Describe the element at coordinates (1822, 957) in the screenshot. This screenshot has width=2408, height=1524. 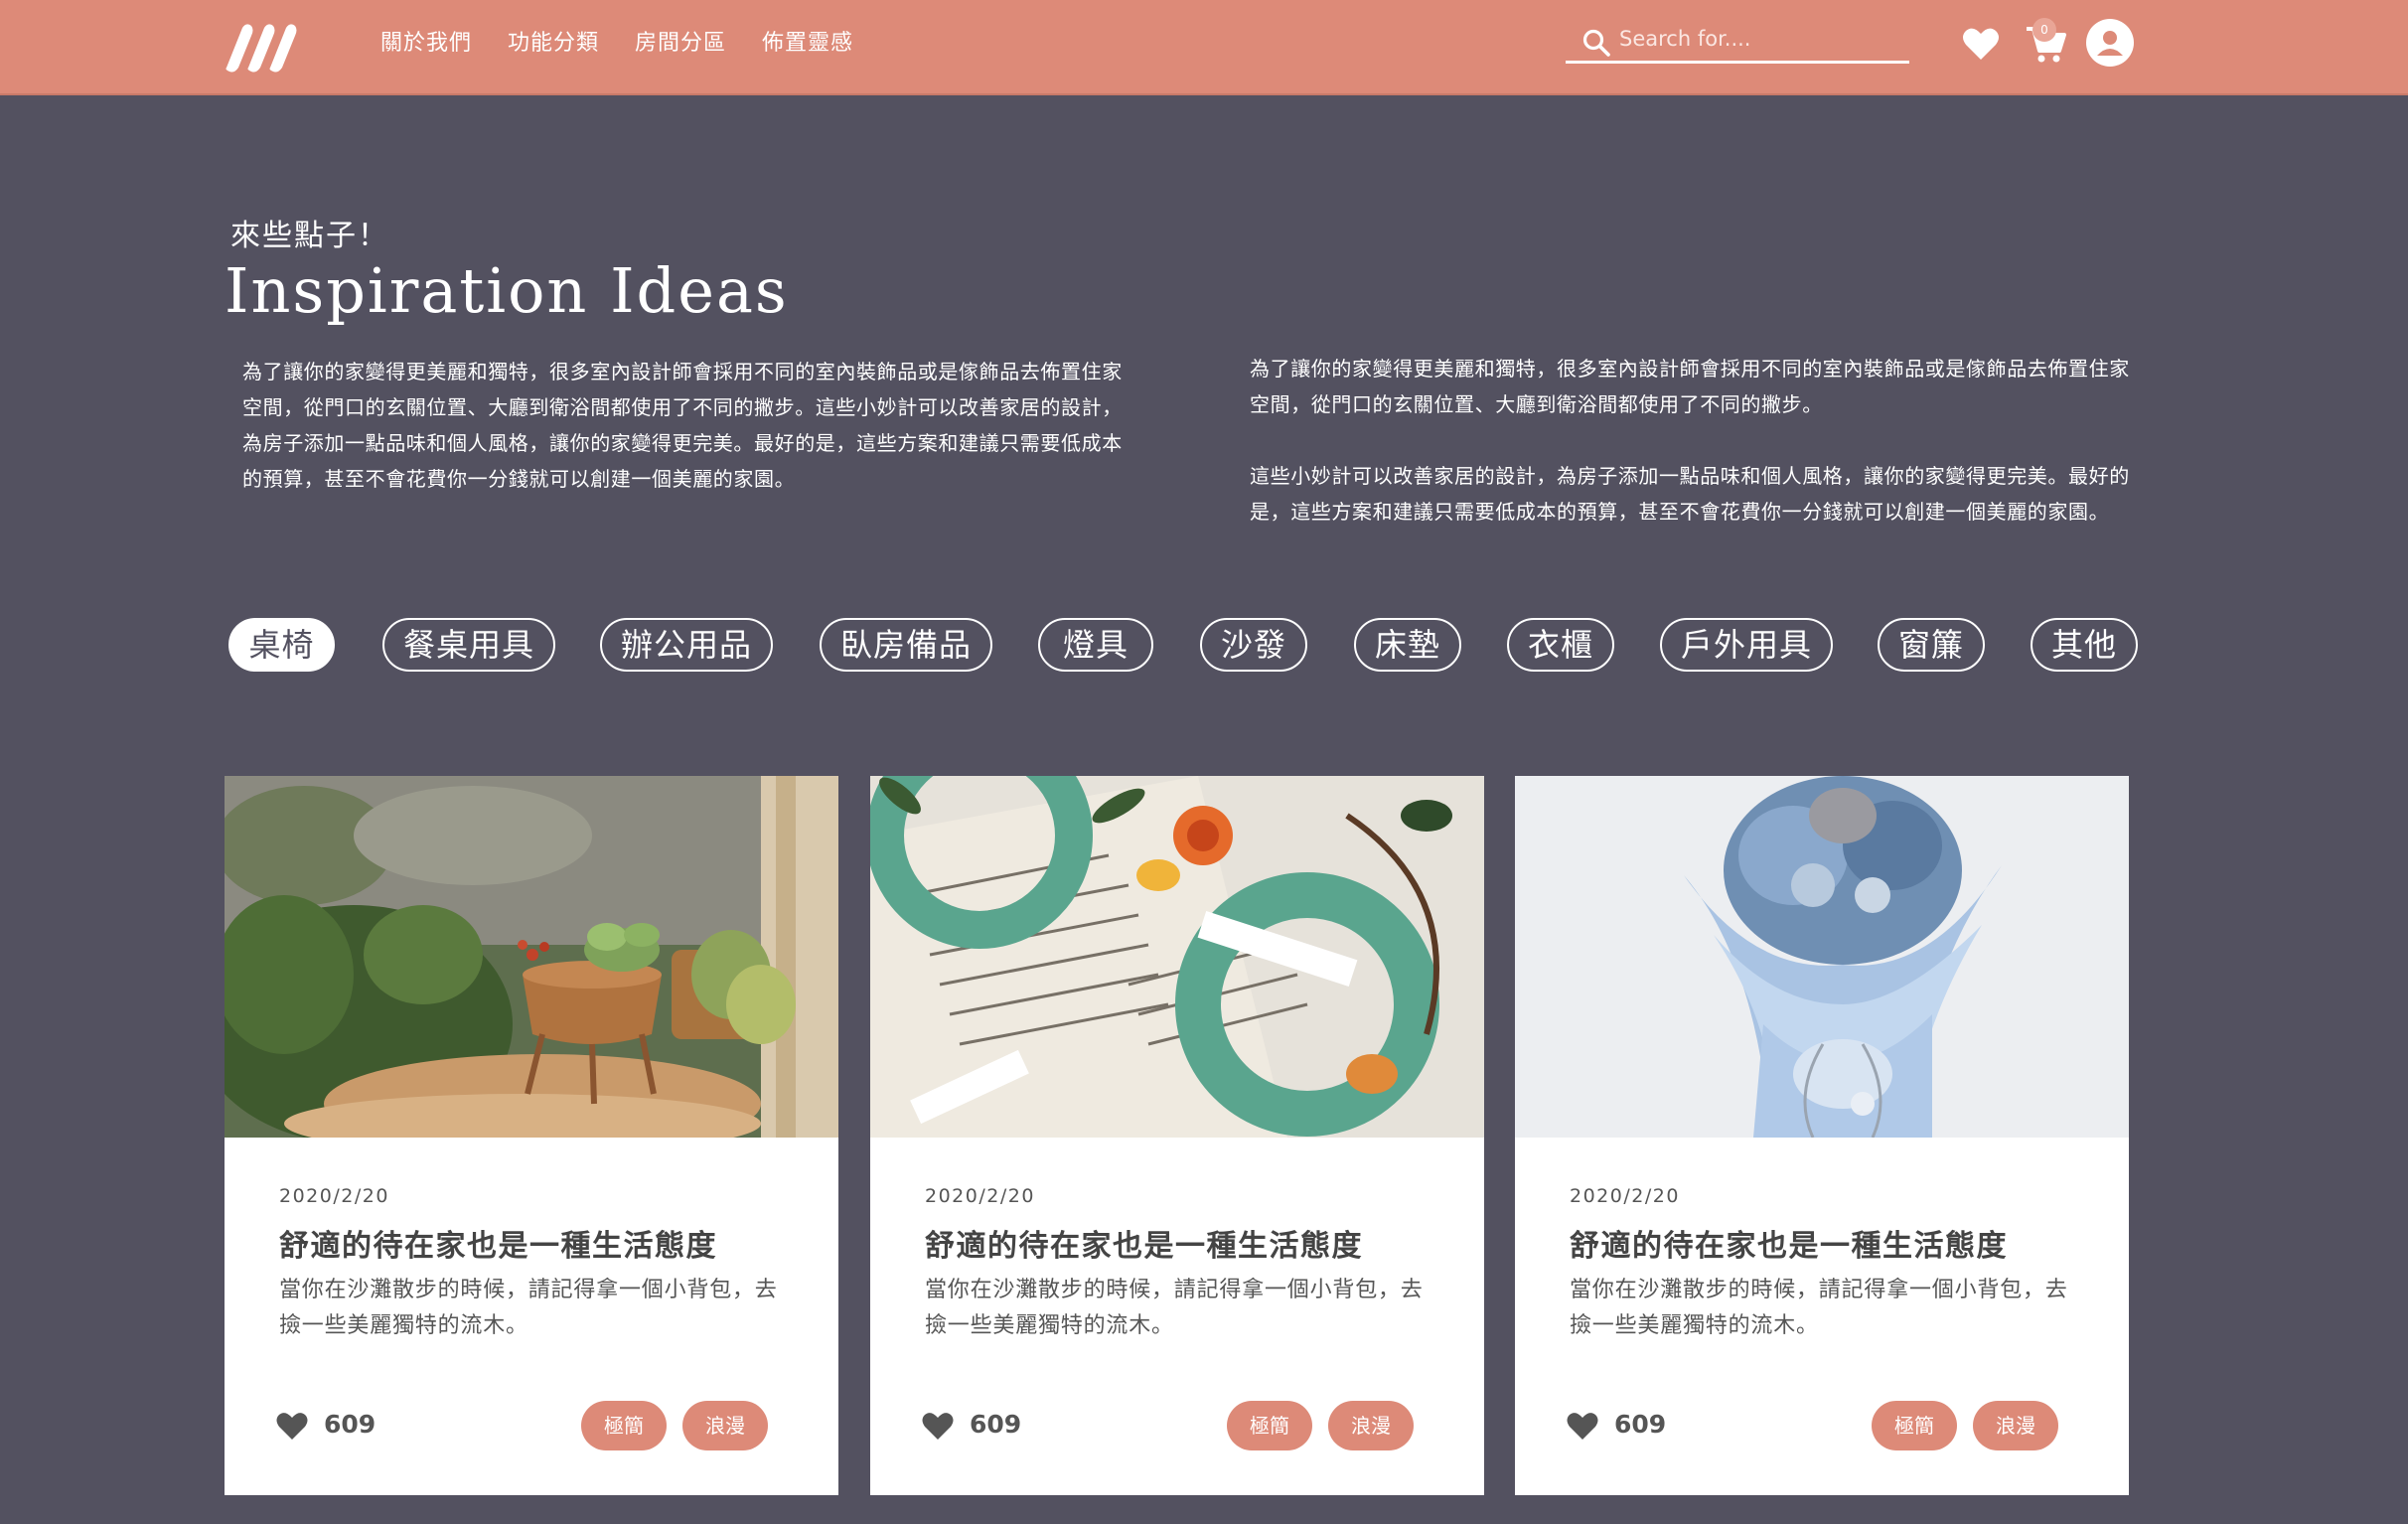
I see `card-photo-bouquet` at that location.